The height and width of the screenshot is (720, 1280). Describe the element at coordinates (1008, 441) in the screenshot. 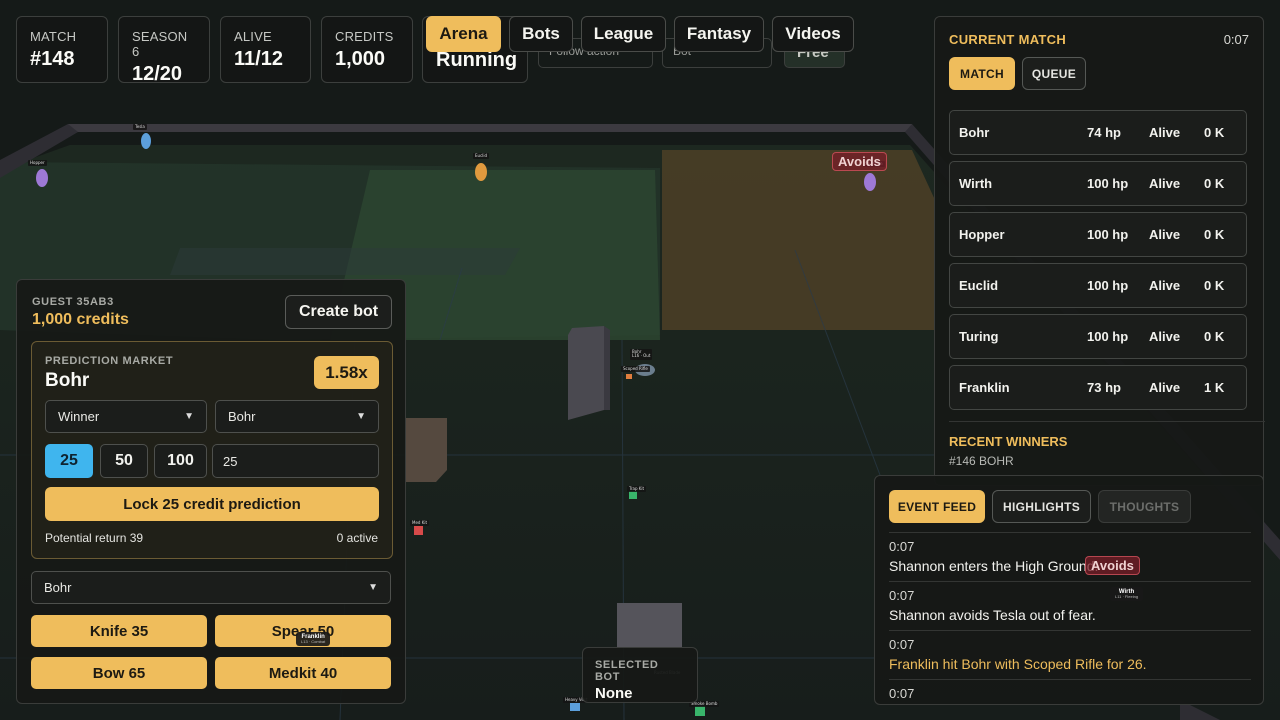

I see `recent-winners-title: RECENT WINNERS` at that location.